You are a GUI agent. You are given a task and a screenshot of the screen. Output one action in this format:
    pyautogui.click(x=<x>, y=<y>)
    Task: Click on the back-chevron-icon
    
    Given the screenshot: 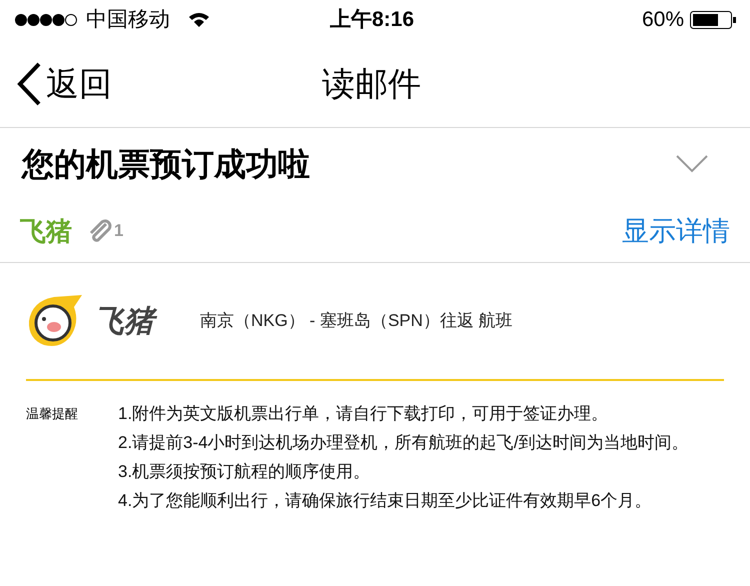 What is the action you would take?
    pyautogui.click(x=29, y=84)
    